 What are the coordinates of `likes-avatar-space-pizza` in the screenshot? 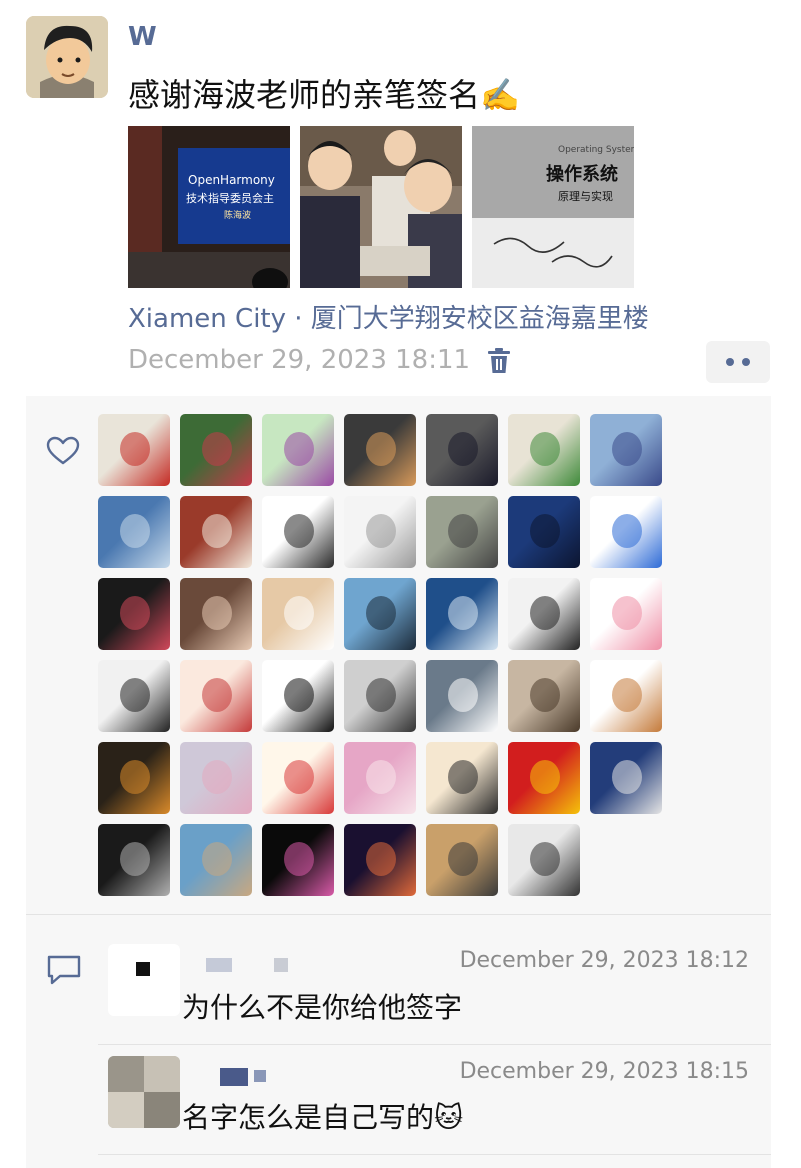 It's located at (380, 860).